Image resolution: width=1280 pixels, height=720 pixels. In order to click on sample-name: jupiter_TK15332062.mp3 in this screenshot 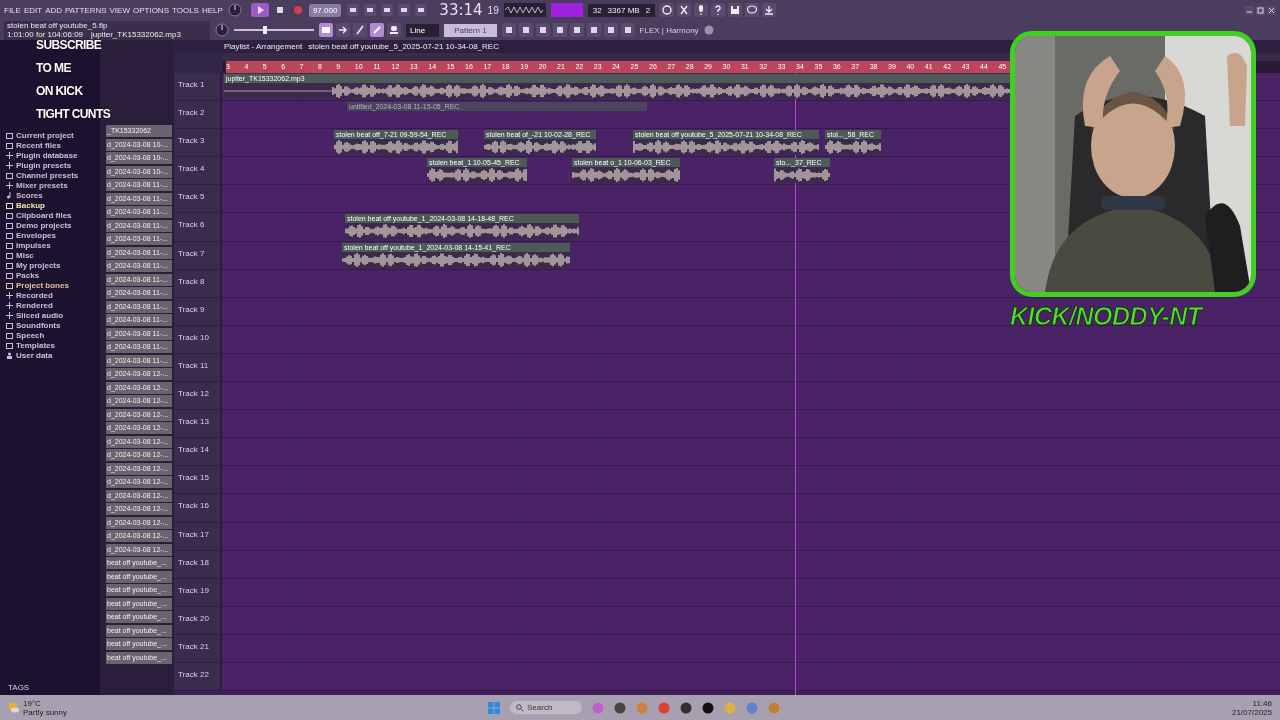, I will do `click(136, 34)`.